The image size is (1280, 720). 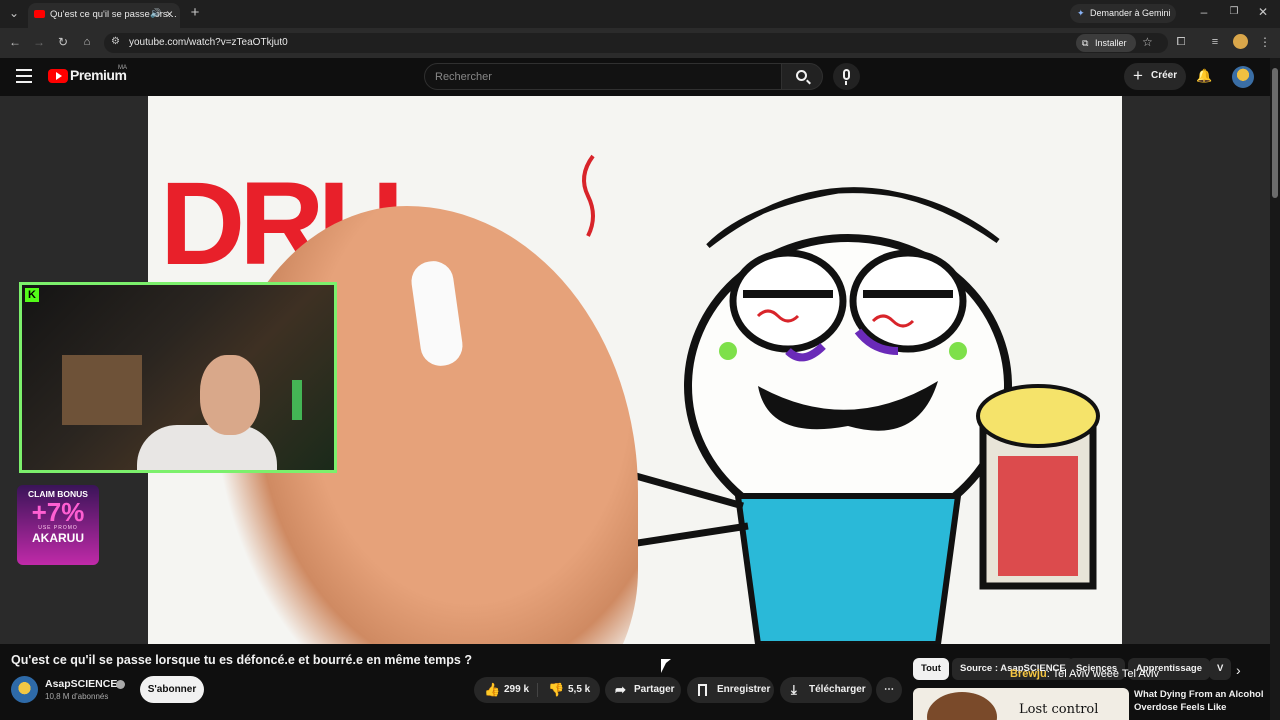 What do you see at coordinates (39, 14) in the screenshot?
I see `youtube-favicon-icon` at bounding box center [39, 14].